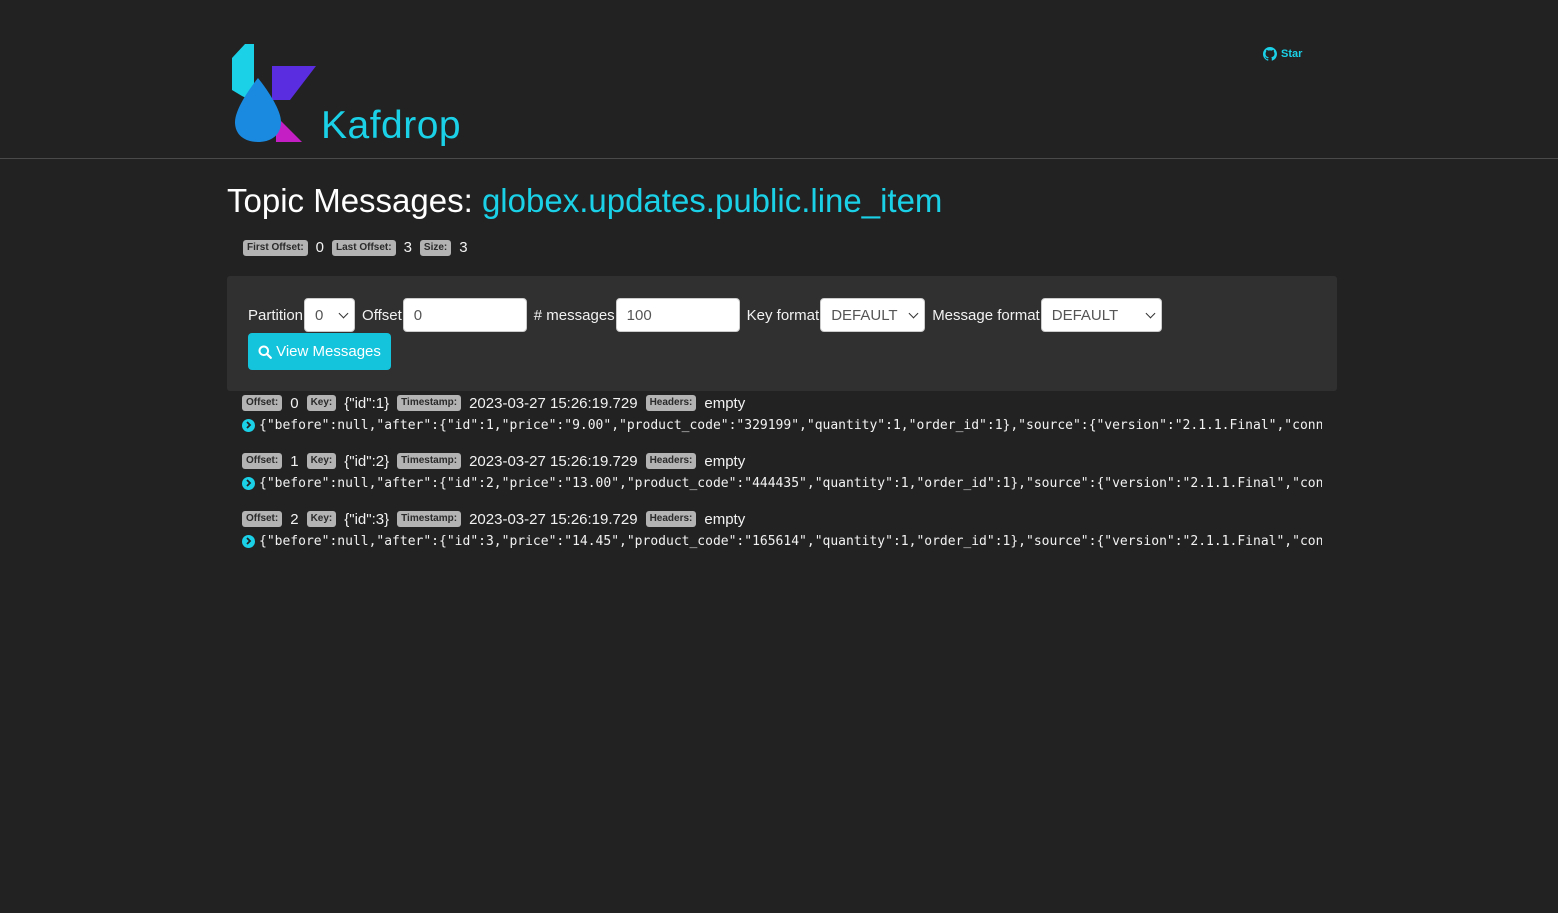 The image size is (1558, 913). I want to click on topic-name: globex.updates.public.line_item, so click(712, 200).